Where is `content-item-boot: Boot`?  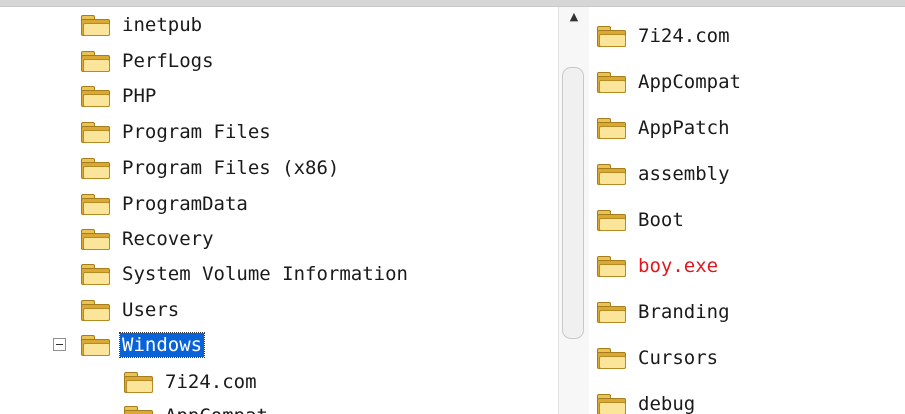 content-item-boot: Boot is located at coordinates (641, 220).